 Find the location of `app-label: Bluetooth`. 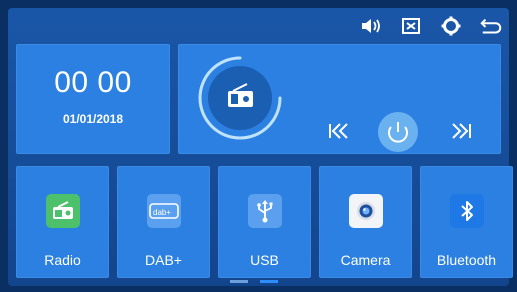

app-label: Bluetooth is located at coordinates (466, 260).